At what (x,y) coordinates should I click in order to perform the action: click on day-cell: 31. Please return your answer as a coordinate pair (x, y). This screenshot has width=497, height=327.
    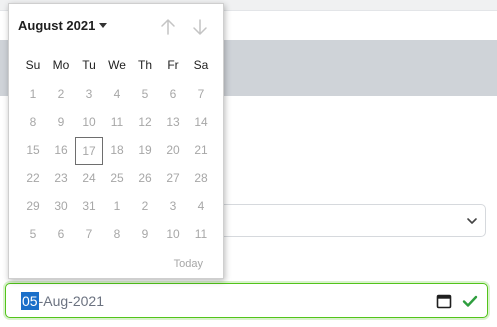
    Looking at the image, I should click on (89, 207).